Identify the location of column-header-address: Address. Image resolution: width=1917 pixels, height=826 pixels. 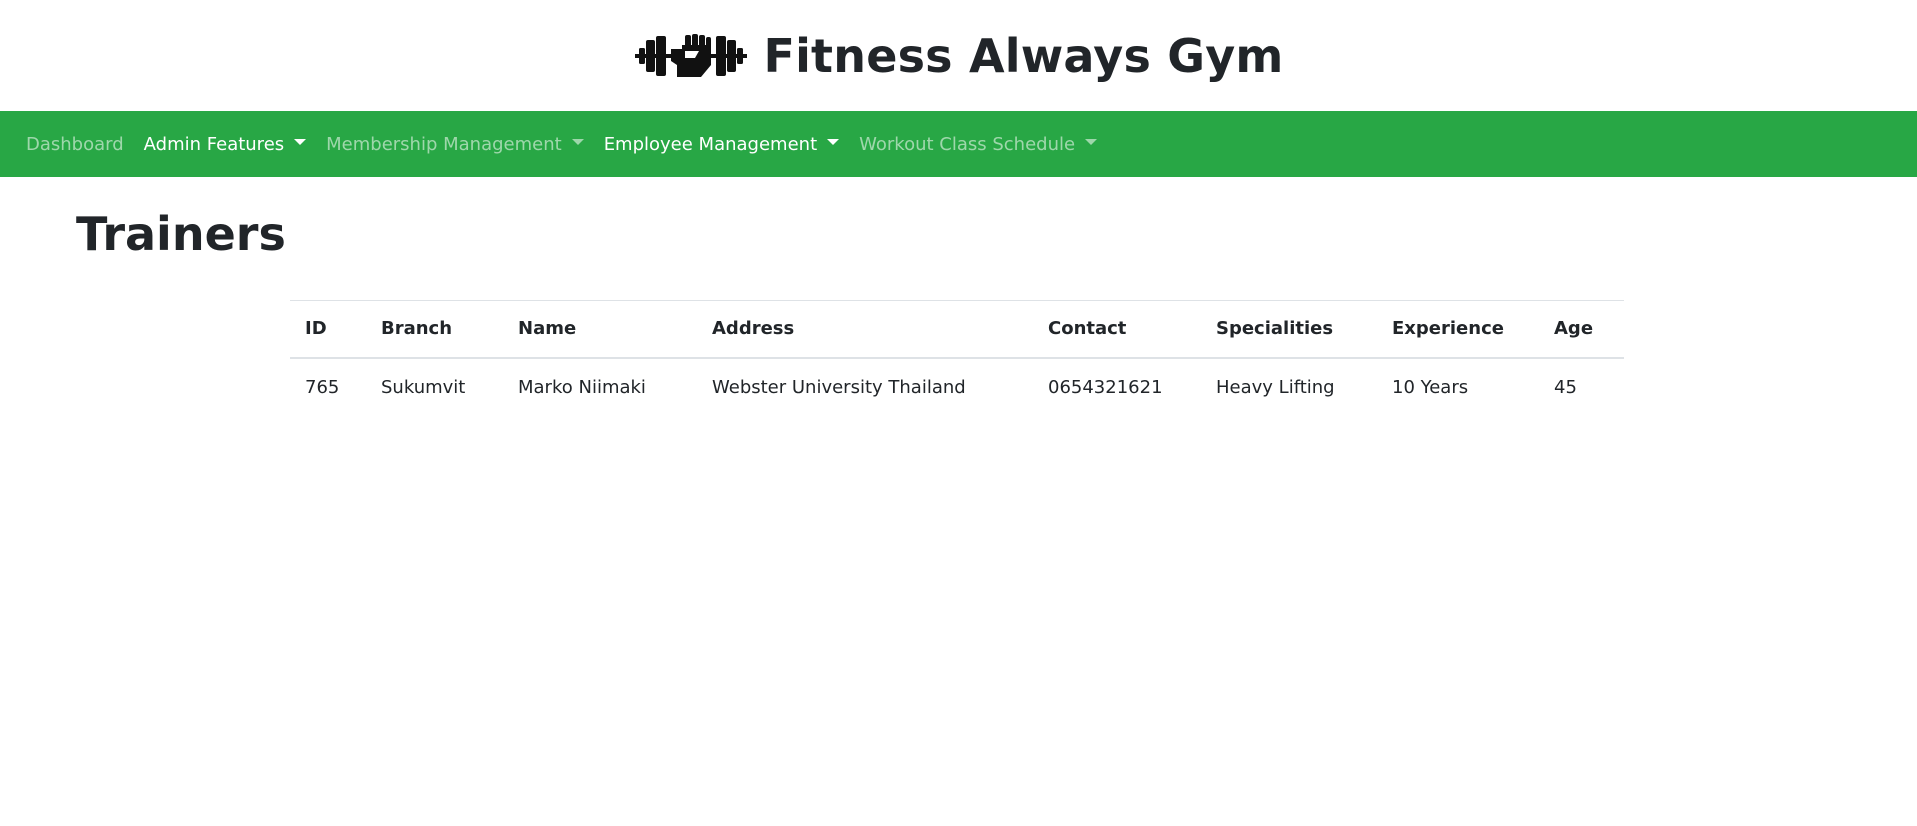
(865, 329).